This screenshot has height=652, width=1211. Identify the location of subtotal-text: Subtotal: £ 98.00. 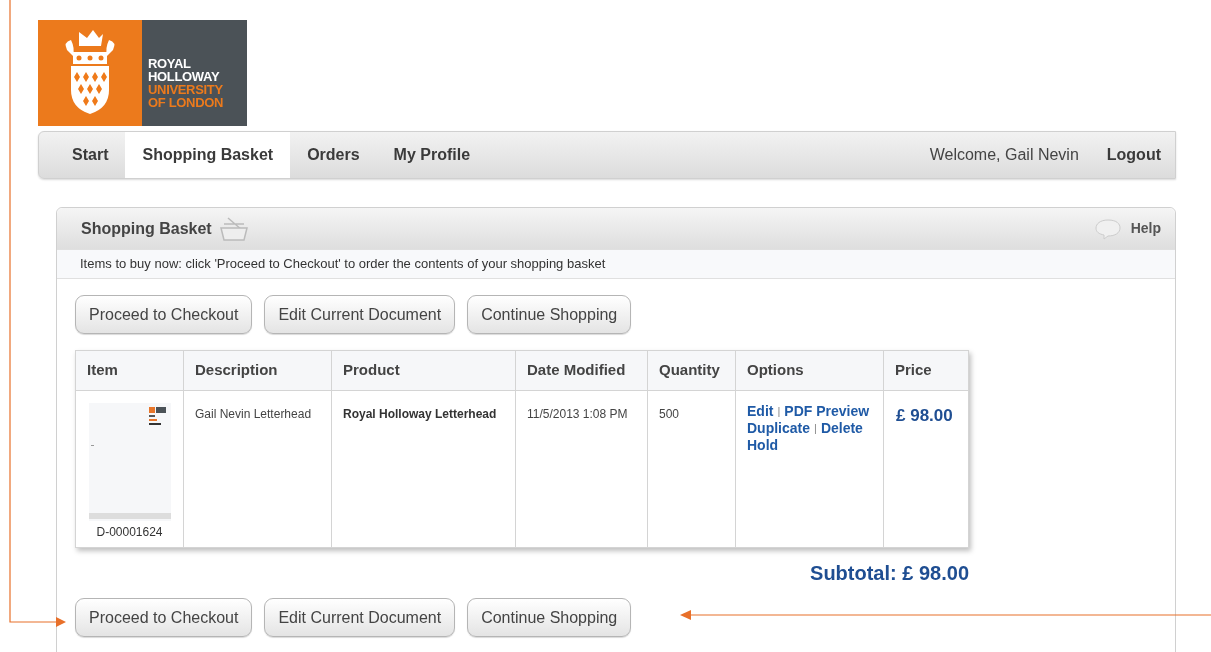
(889, 573).